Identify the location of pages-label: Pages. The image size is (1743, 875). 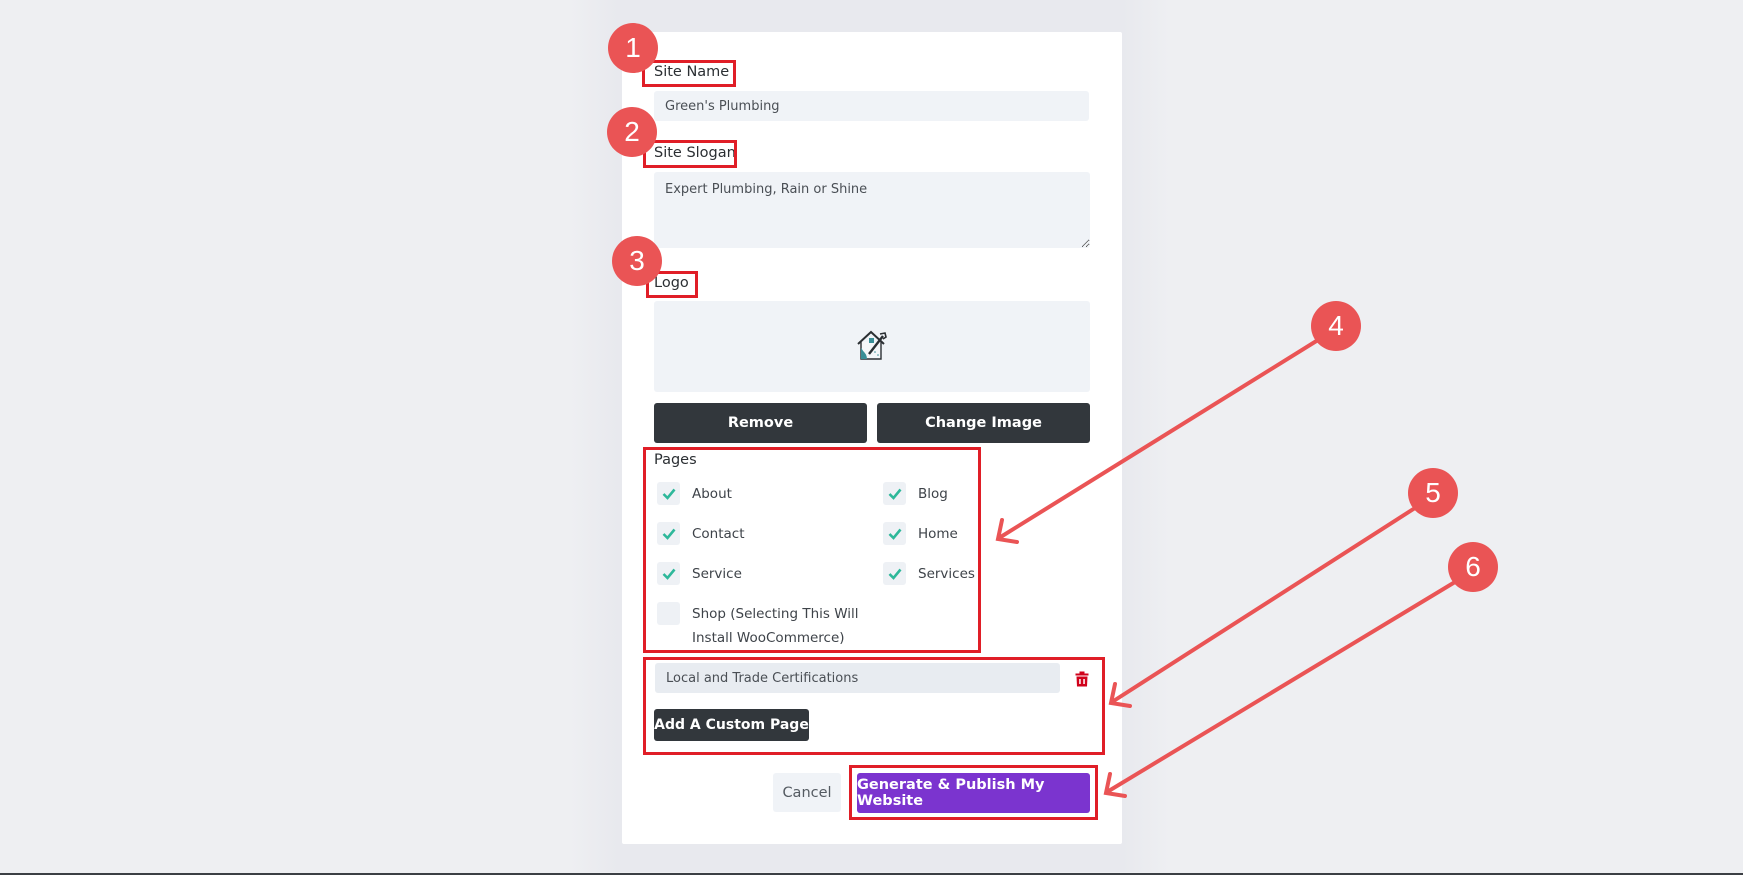
(675, 460).